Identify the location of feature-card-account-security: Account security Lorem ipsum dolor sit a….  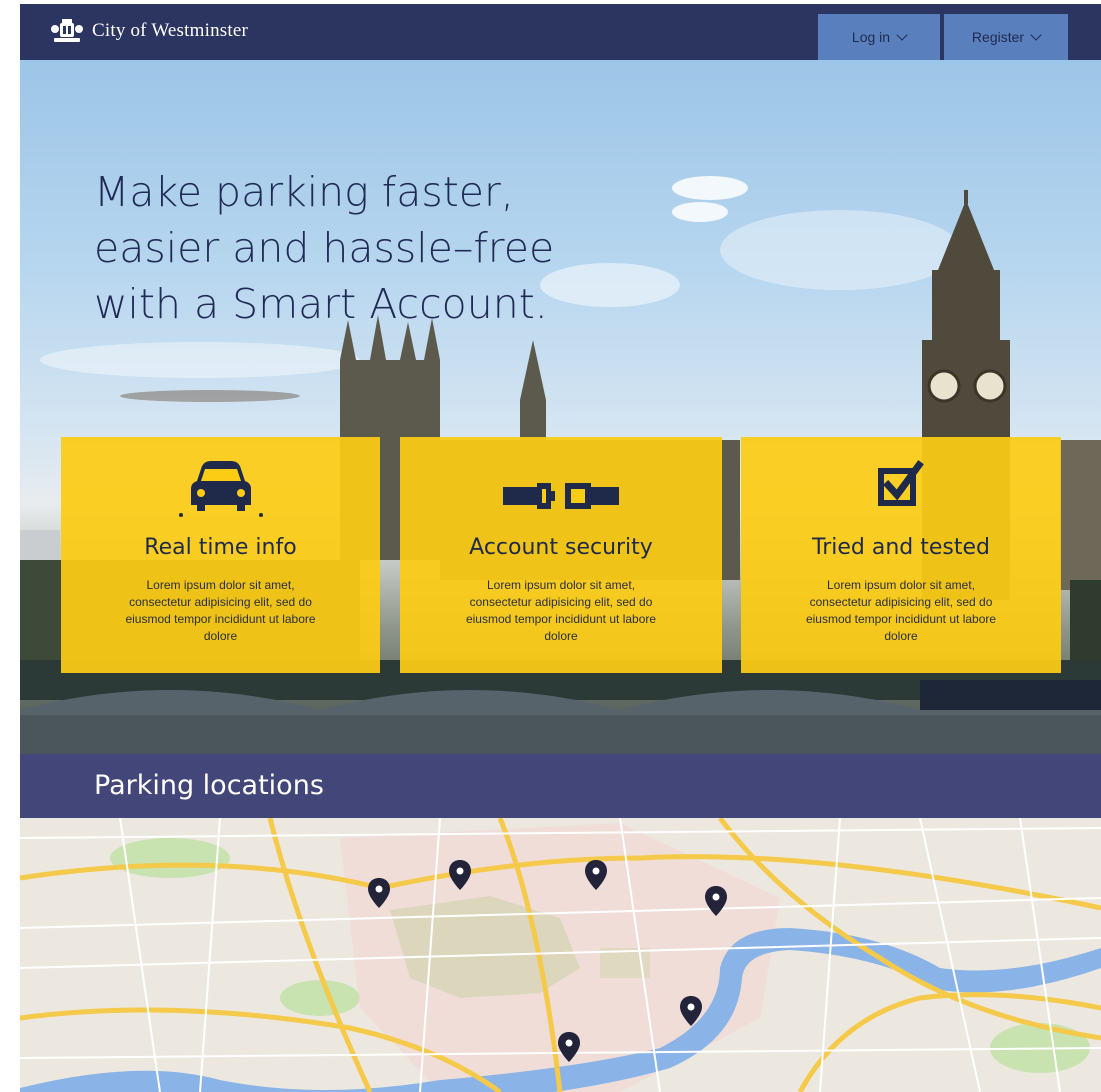
(561, 555).